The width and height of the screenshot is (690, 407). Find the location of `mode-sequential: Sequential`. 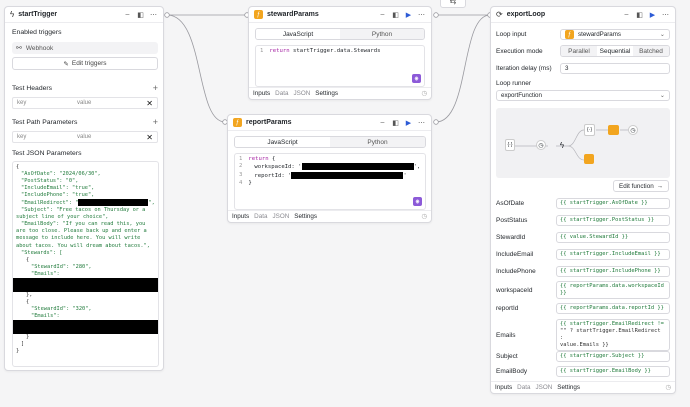

mode-sequential: Sequential is located at coordinates (615, 51).